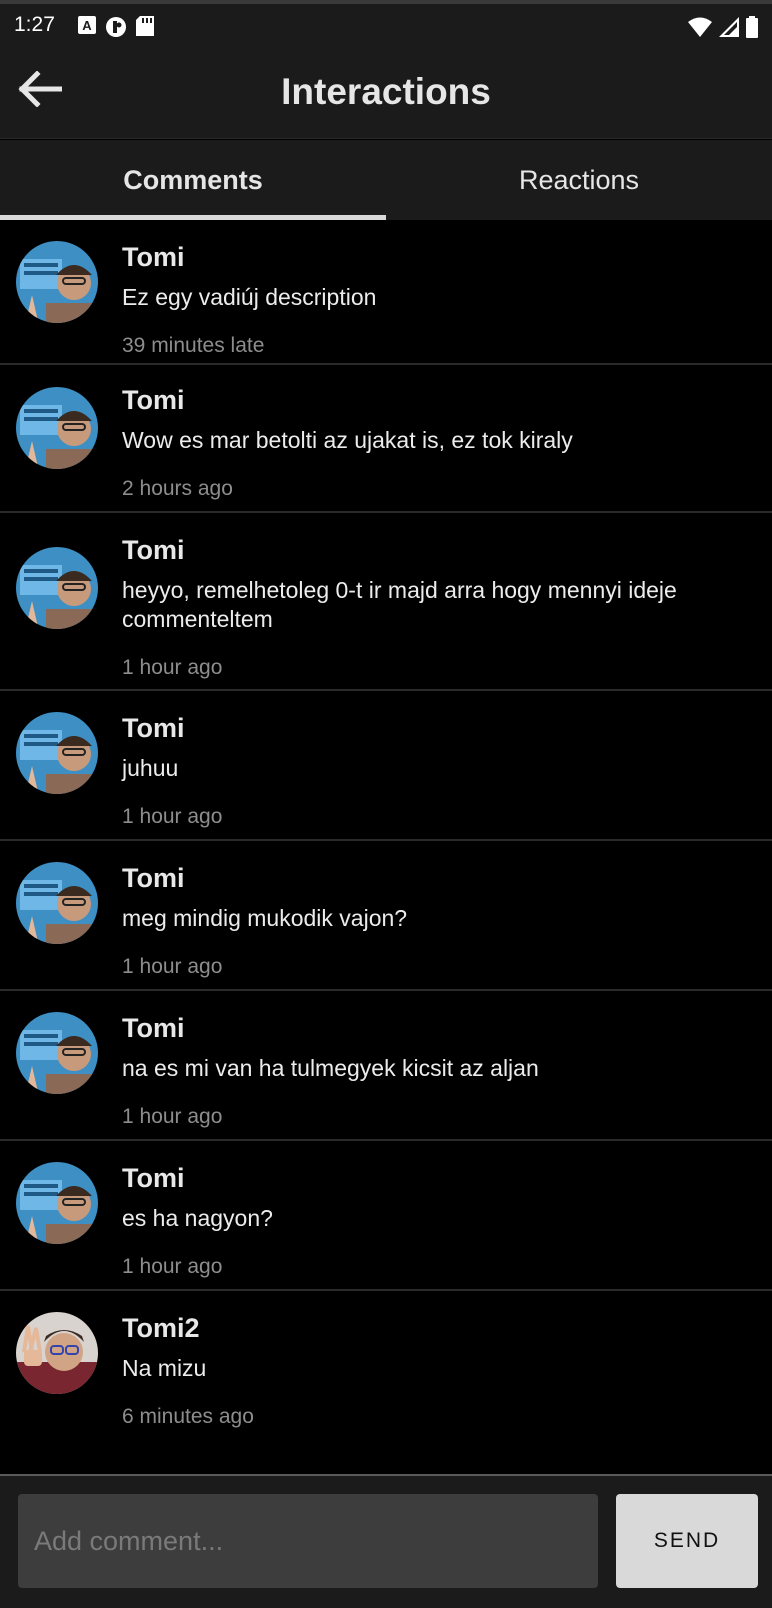 The height and width of the screenshot is (1608, 772). What do you see at coordinates (729, 29) in the screenshot?
I see `cell-signal-icon` at bounding box center [729, 29].